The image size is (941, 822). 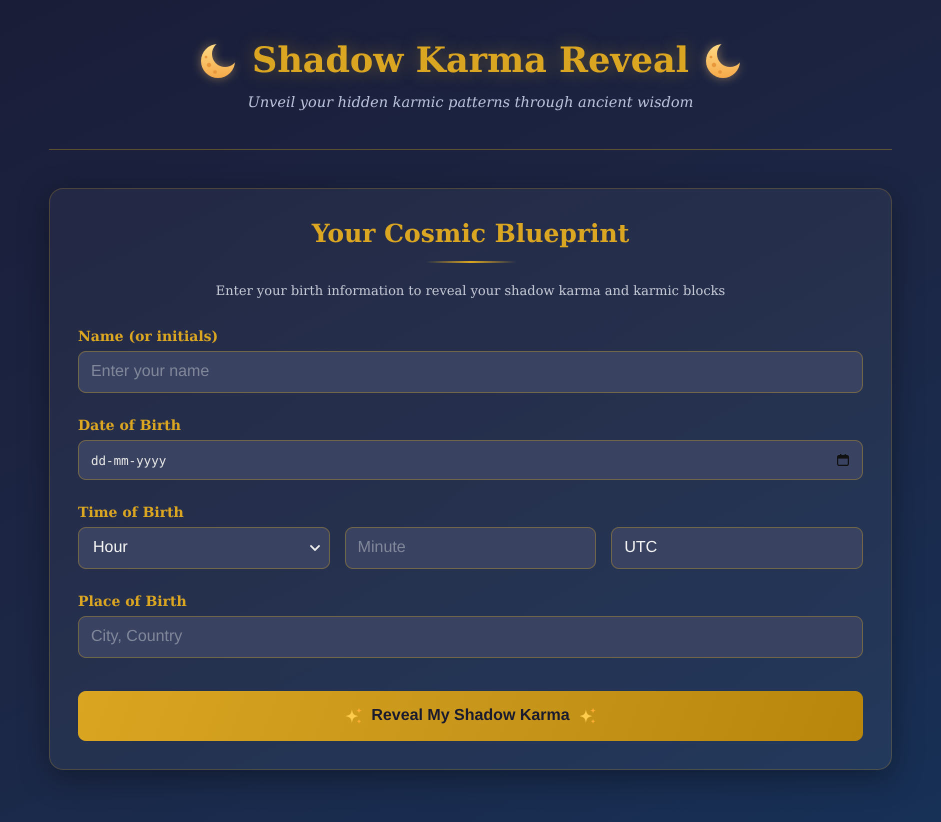 I want to click on field-label: Name (or initials), so click(x=148, y=337).